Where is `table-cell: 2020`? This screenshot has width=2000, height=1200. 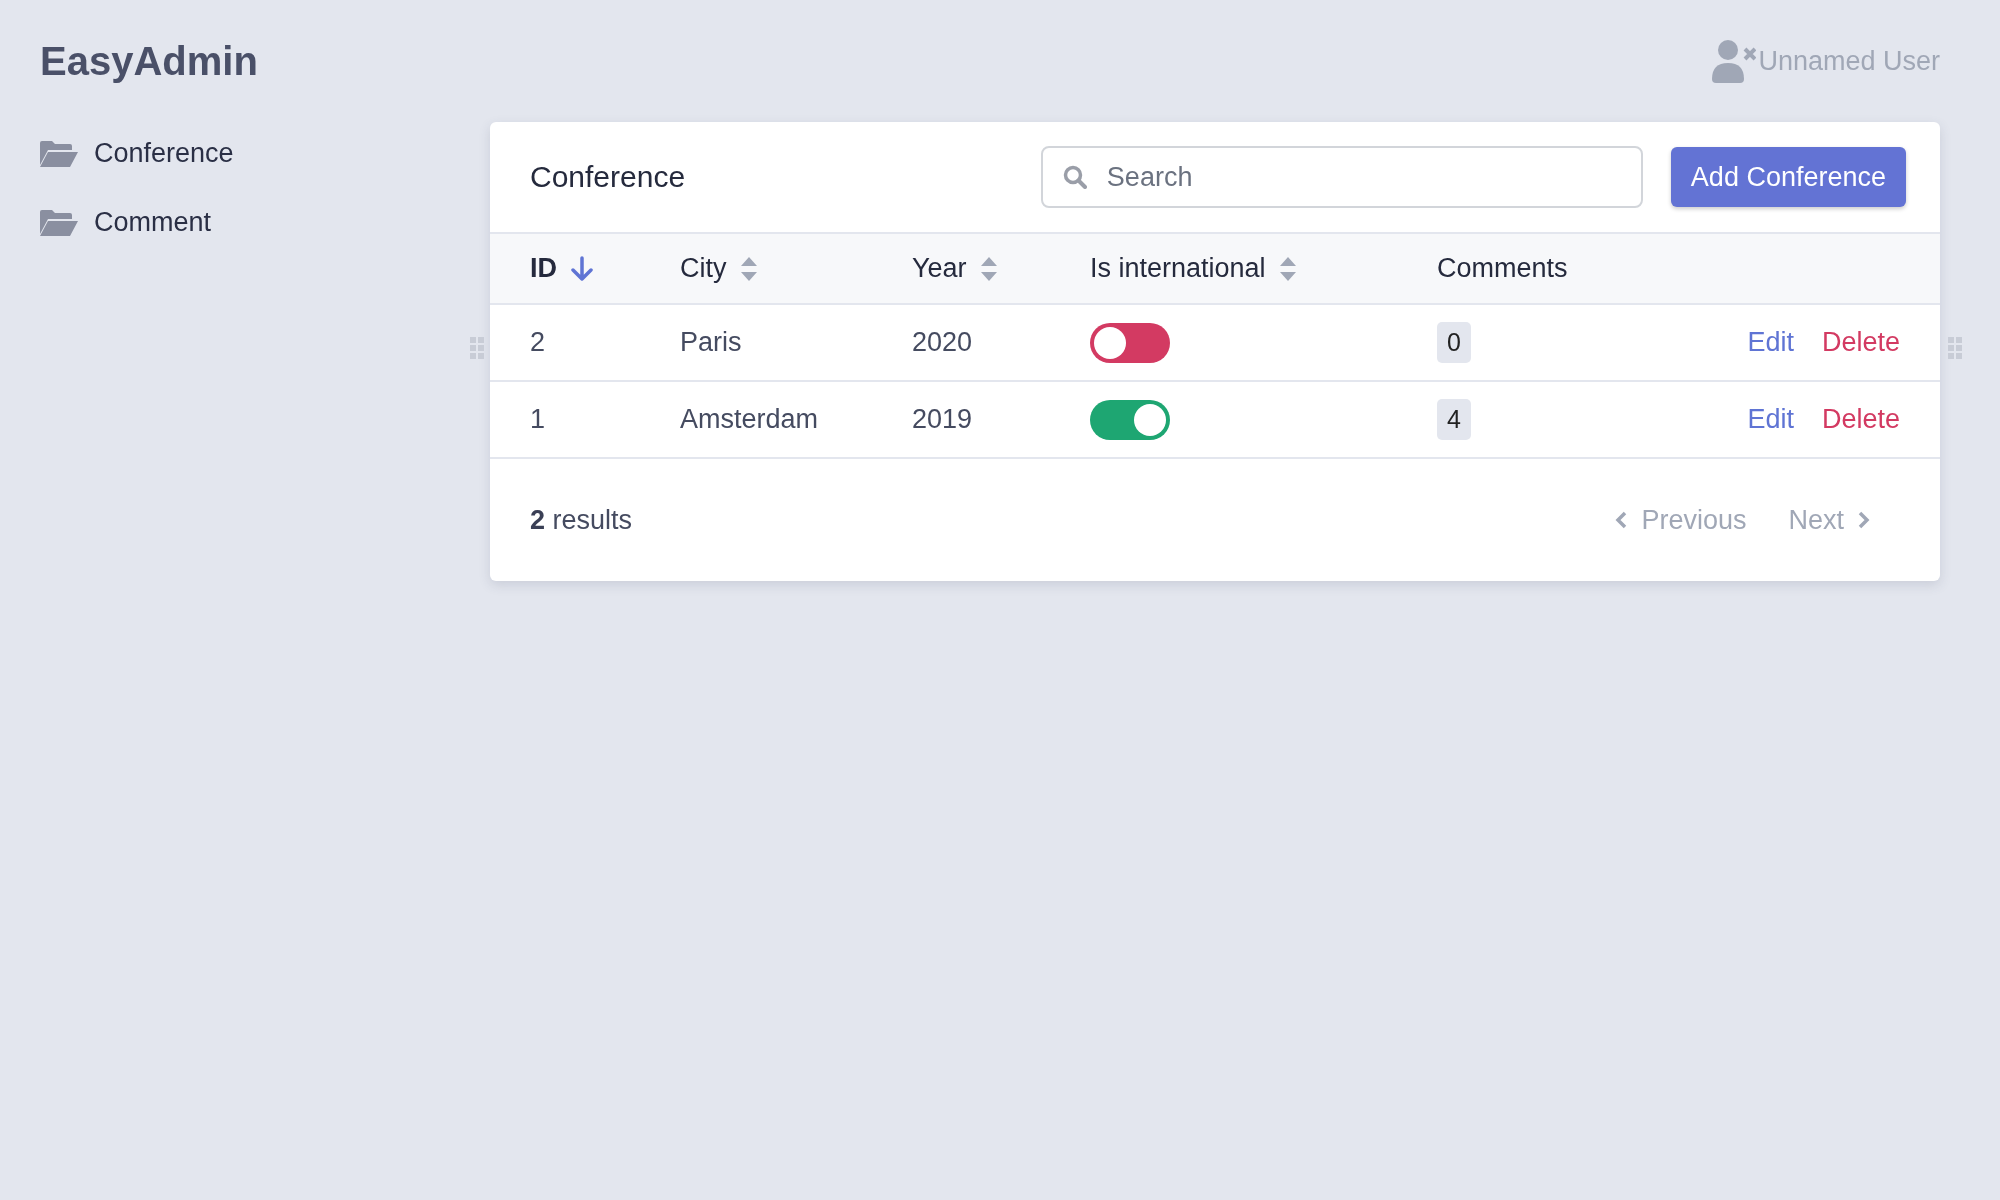
table-cell: 2020 is located at coordinates (942, 342).